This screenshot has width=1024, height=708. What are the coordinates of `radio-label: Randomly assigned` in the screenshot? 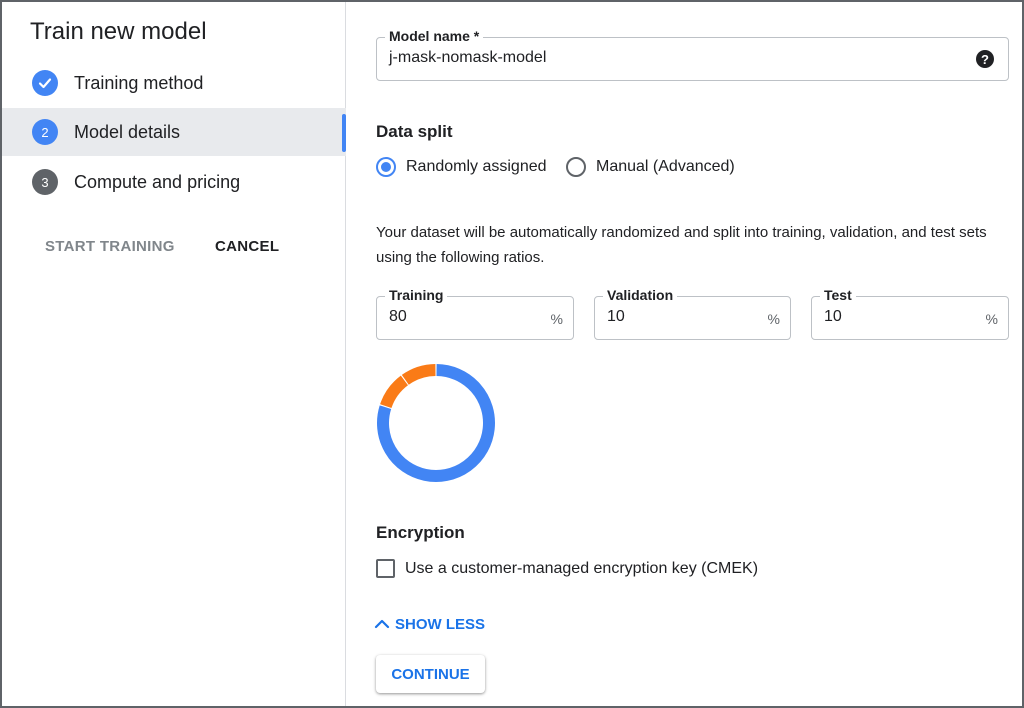 It's located at (476, 166).